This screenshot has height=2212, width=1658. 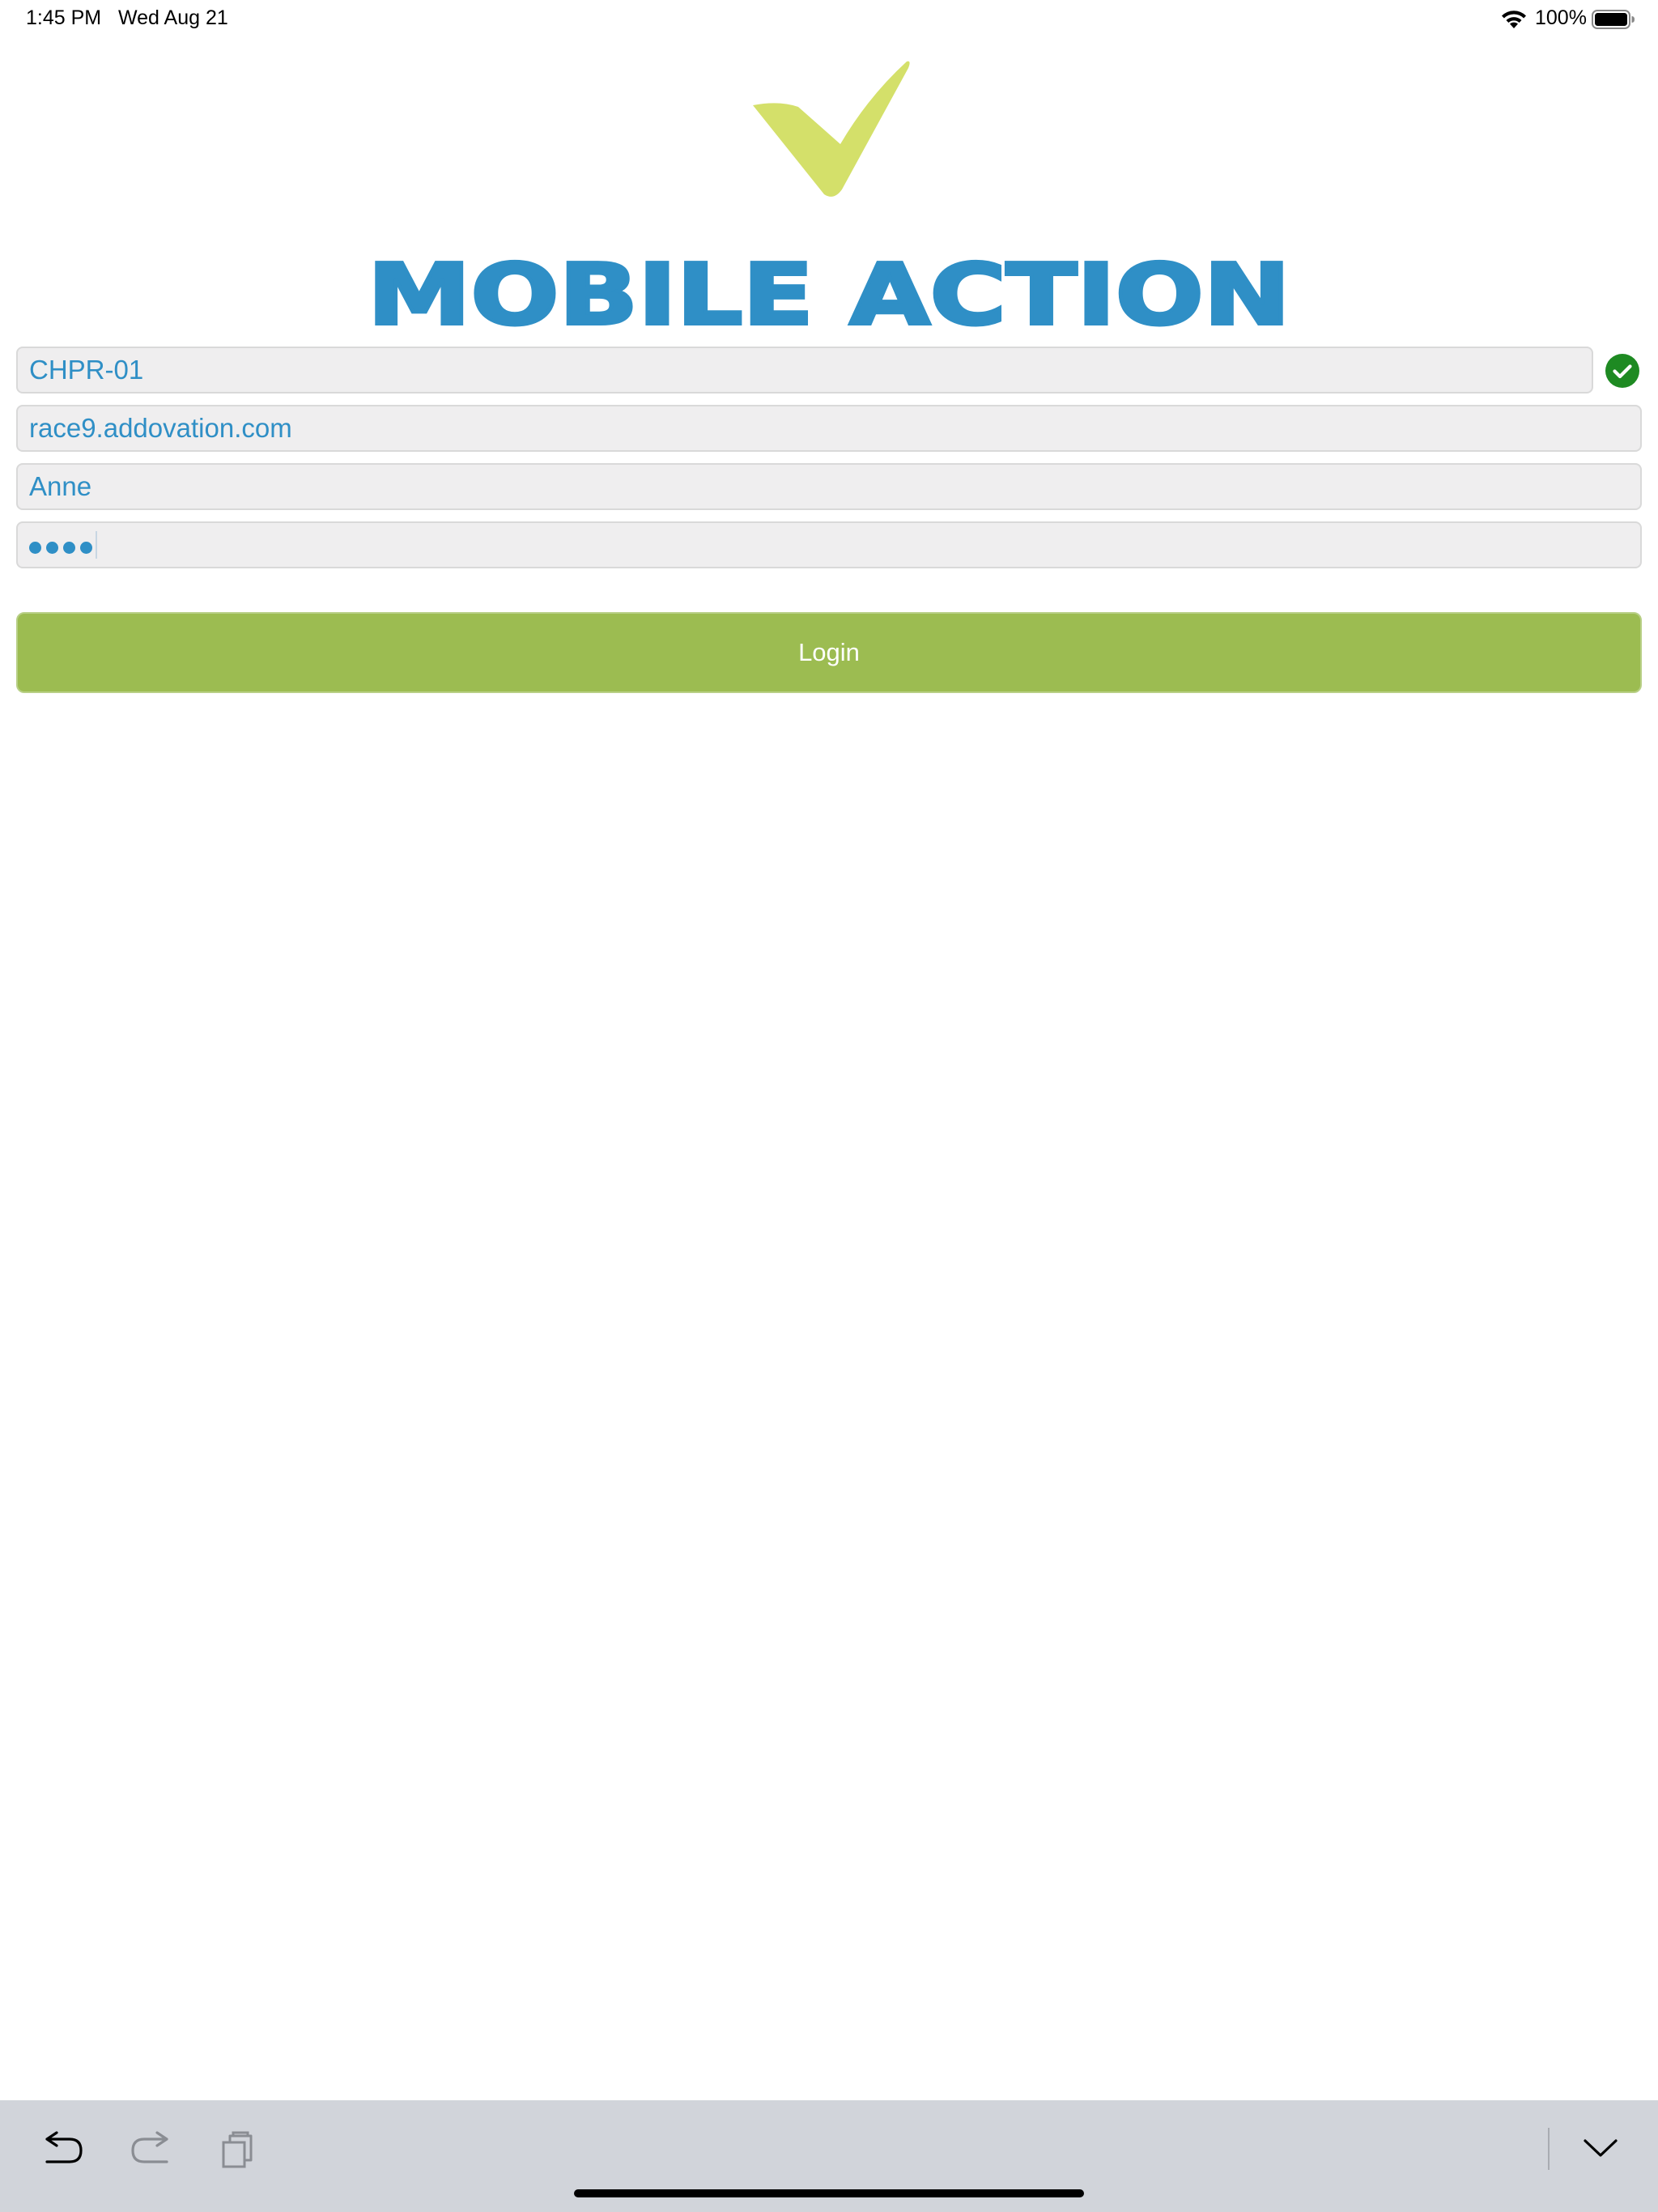 I want to click on battery-percent: 100%, so click(x=1561, y=18).